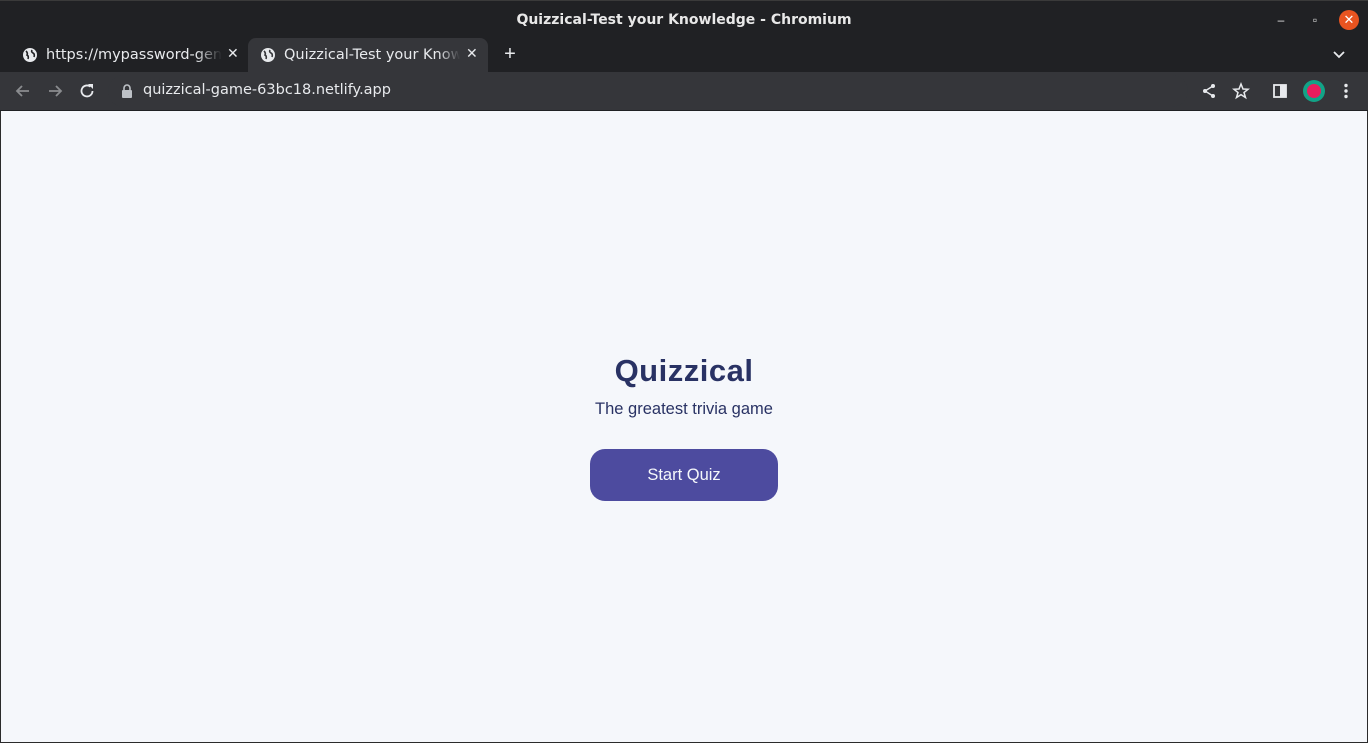  What do you see at coordinates (55, 91) in the screenshot?
I see `forward-arrow-icon` at bounding box center [55, 91].